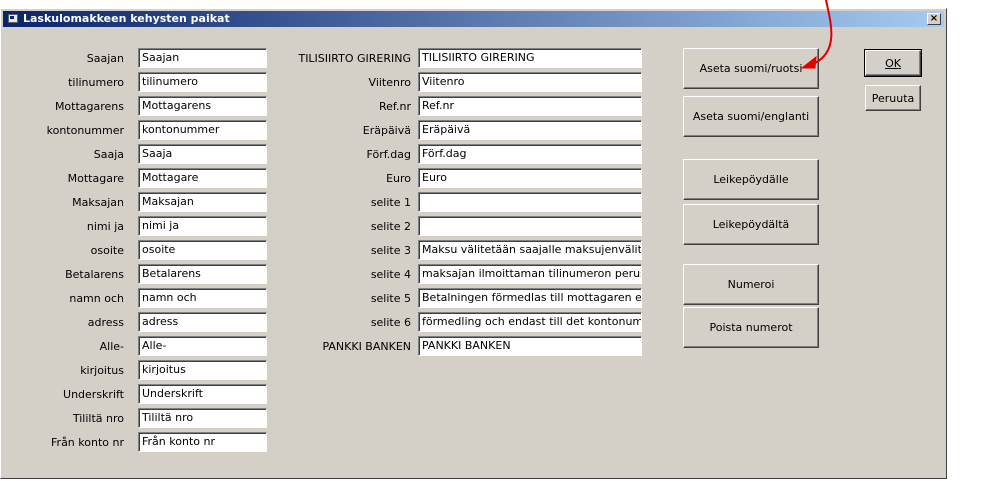 Image resolution: width=1000 pixels, height=481 pixels. I want to click on annotation-arrow-icon, so click(816, 34).